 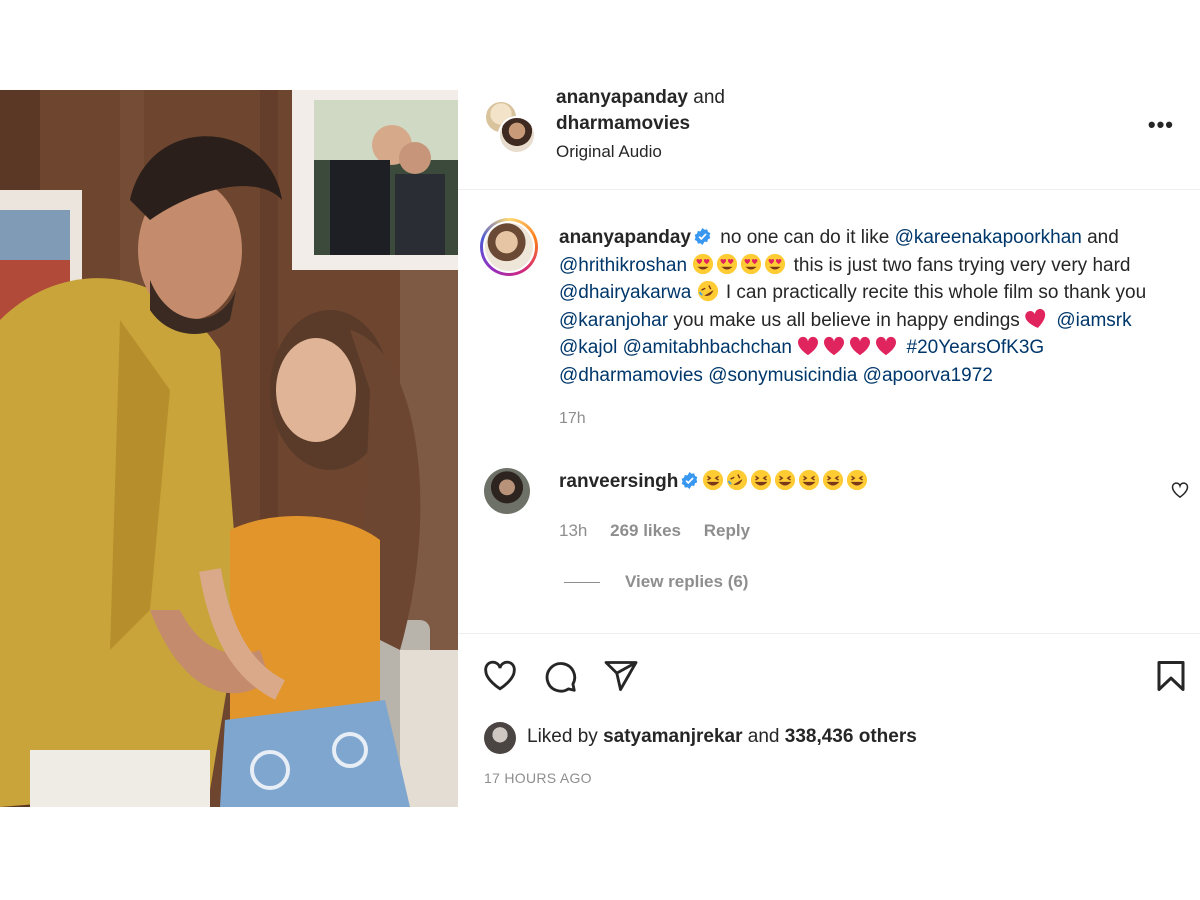 What do you see at coordinates (500, 738) in the screenshot?
I see `liked-by-avatar` at bounding box center [500, 738].